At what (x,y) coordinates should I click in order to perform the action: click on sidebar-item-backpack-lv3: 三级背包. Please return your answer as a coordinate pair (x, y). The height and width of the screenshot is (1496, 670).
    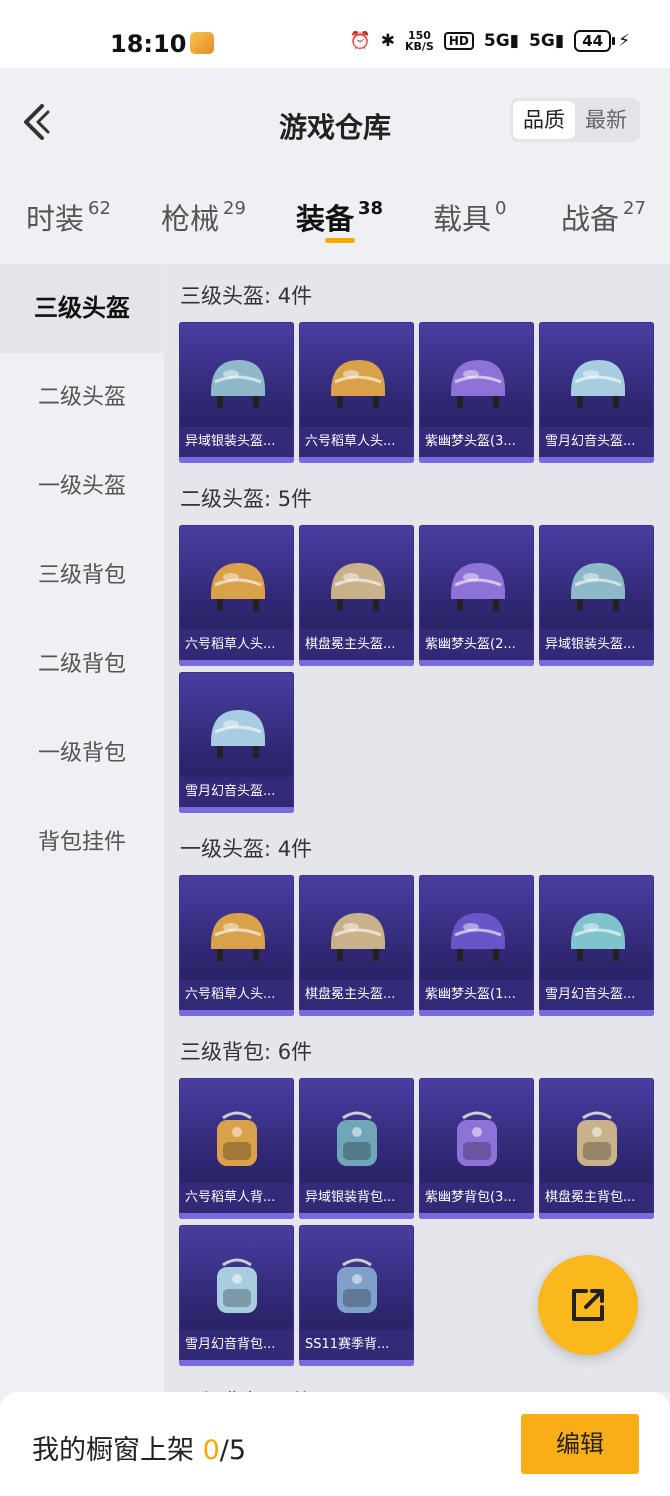
    Looking at the image, I should click on (82, 575).